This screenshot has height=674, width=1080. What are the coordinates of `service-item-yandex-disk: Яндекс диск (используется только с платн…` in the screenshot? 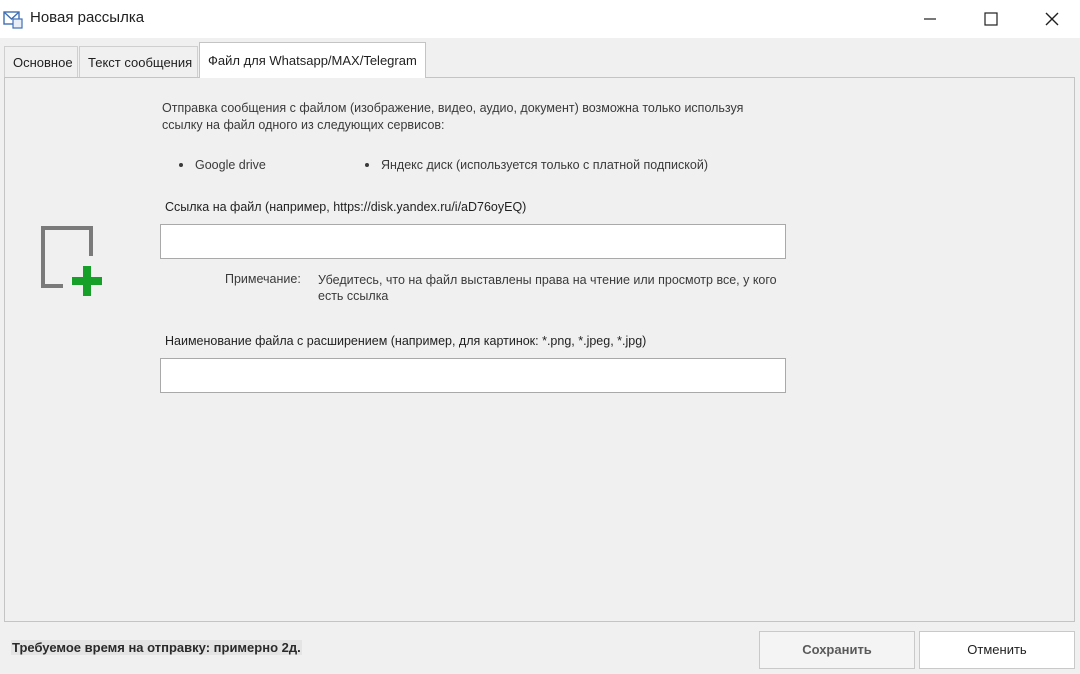 It's located at (536, 165).